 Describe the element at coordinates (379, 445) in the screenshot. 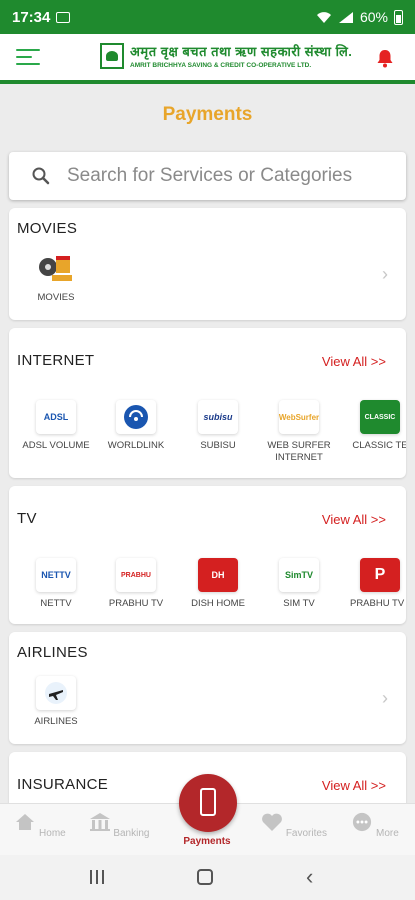

I see `tile-label: CLASSIC TE` at that location.